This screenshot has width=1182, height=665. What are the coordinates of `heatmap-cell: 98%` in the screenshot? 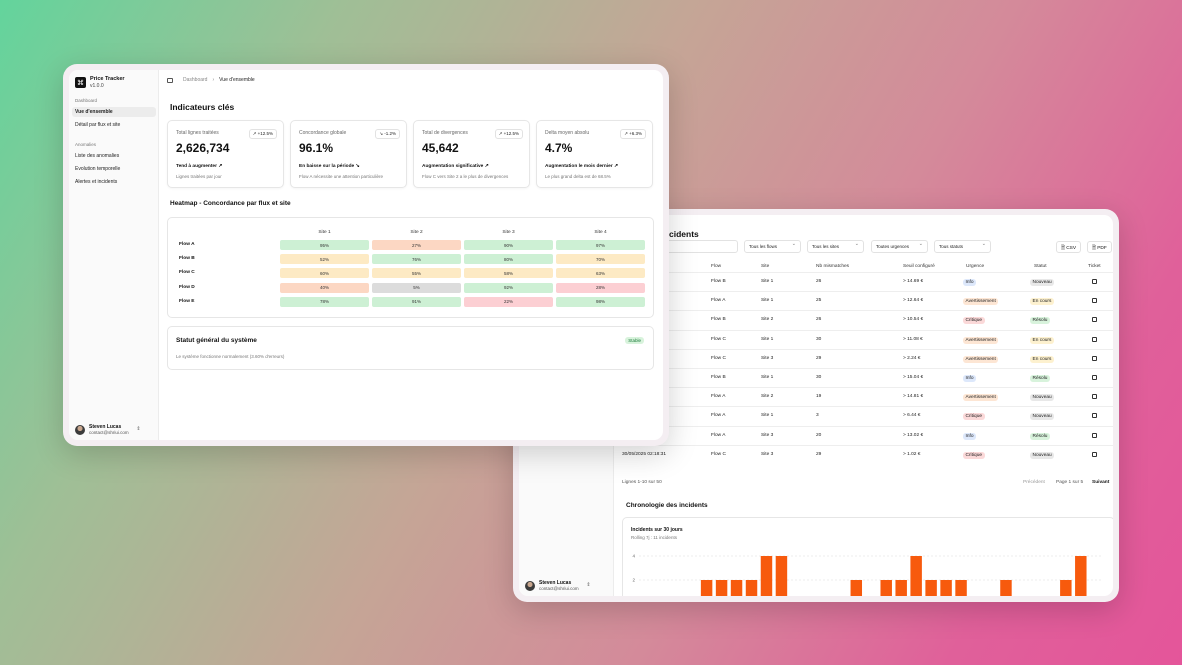 It's located at (600, 301).